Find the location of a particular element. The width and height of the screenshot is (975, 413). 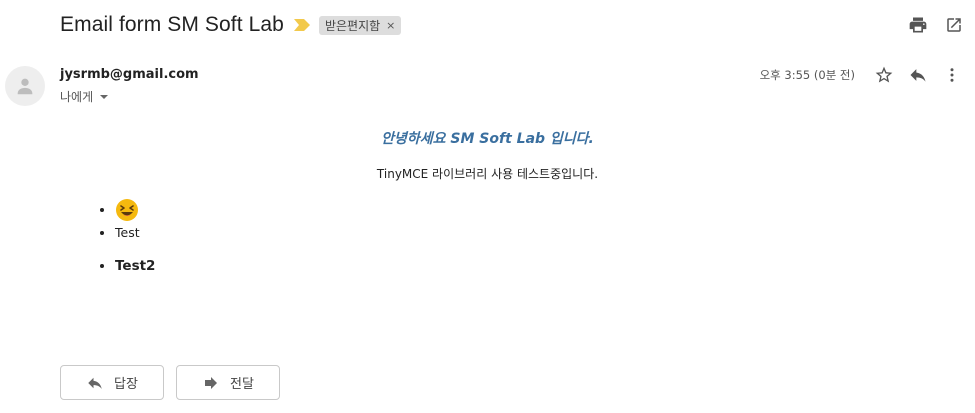

star-icon is located at coordinates (884, 74).